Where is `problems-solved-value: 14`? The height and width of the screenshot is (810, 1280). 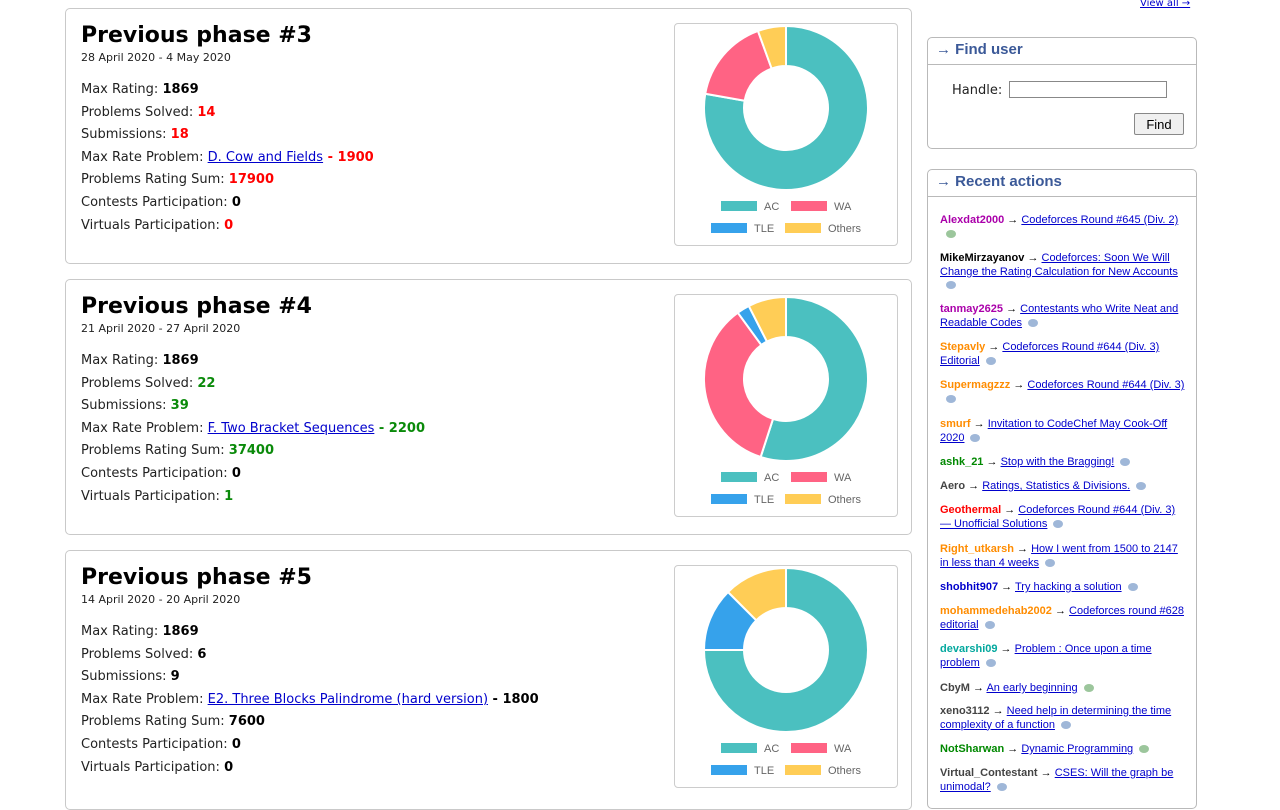
problems-solved-value: 14 is located at coordinates (206, 112).